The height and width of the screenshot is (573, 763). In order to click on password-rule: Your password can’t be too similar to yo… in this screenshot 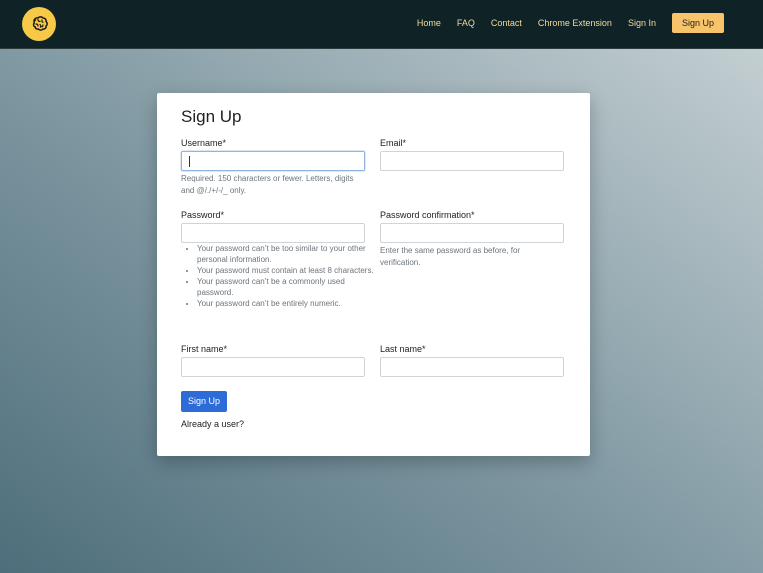, I will do `click(287, 254)`.